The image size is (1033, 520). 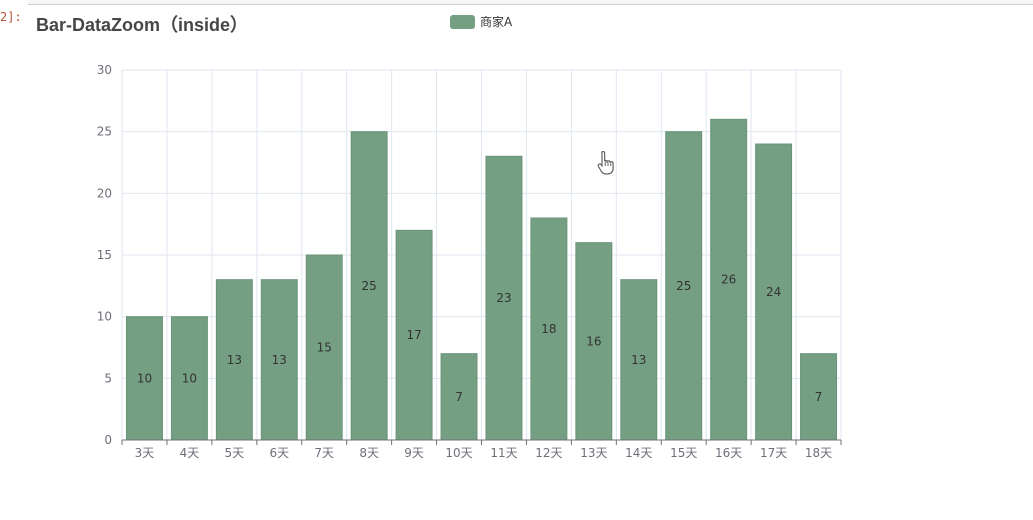 I want to click on y-tick-label: 30, so click(x=104, y=70).